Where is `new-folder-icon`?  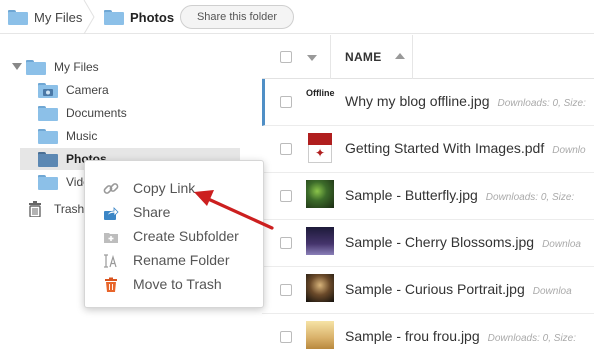
new-folder-icon is located at coordinates (111, 238).